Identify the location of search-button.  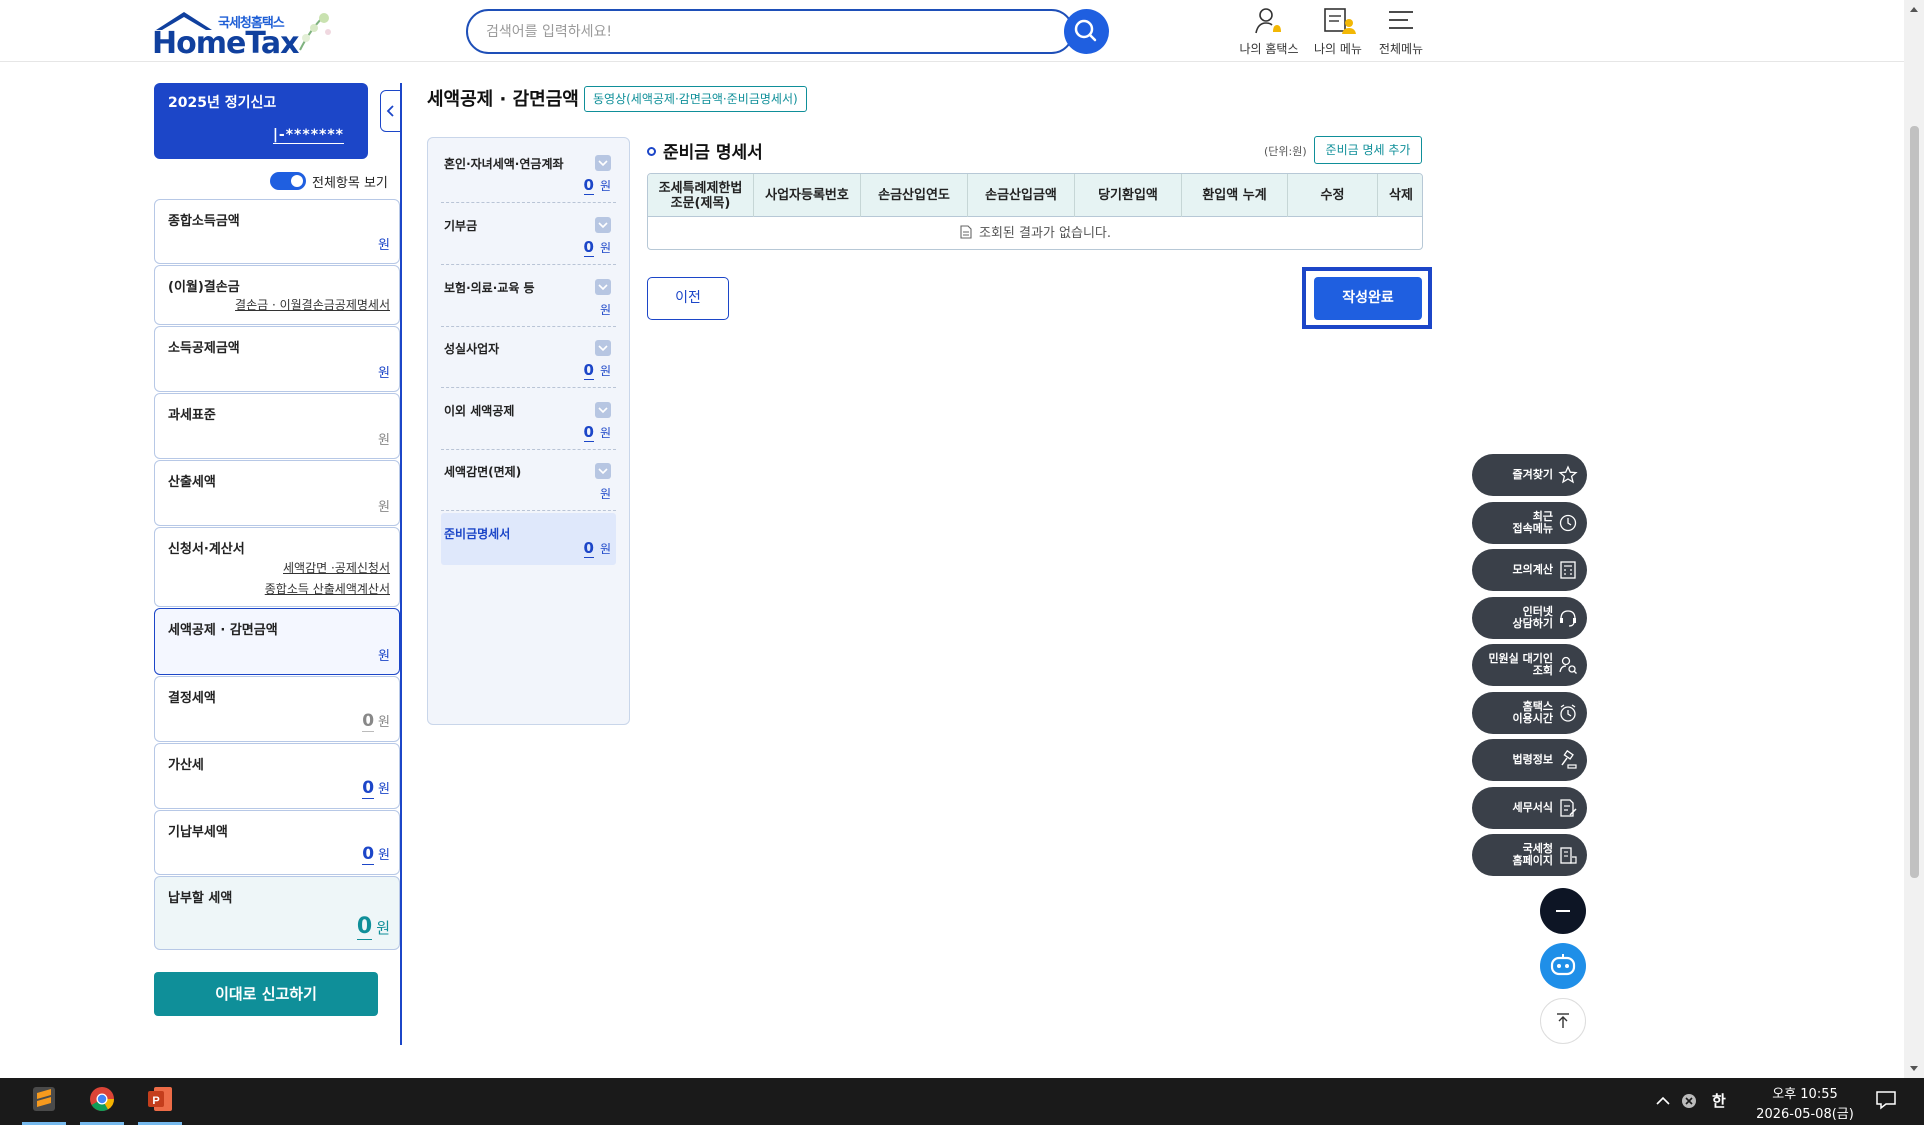
(1086, 31).